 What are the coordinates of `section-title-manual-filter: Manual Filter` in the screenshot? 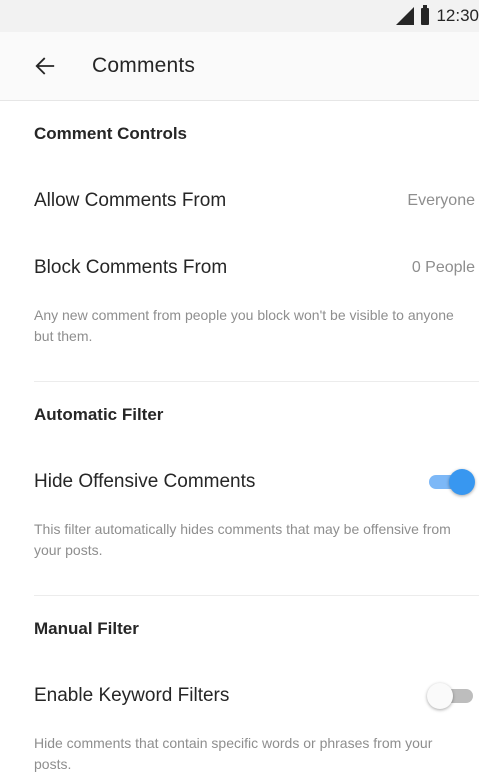 It's located at (86, 628).